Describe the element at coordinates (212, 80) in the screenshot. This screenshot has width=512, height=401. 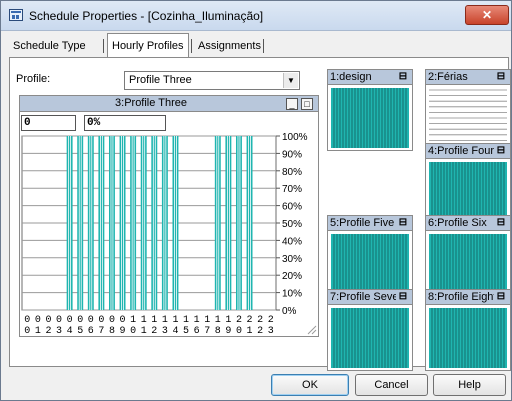
I see `profile-dropdown: Profile Three ▼` at that location.